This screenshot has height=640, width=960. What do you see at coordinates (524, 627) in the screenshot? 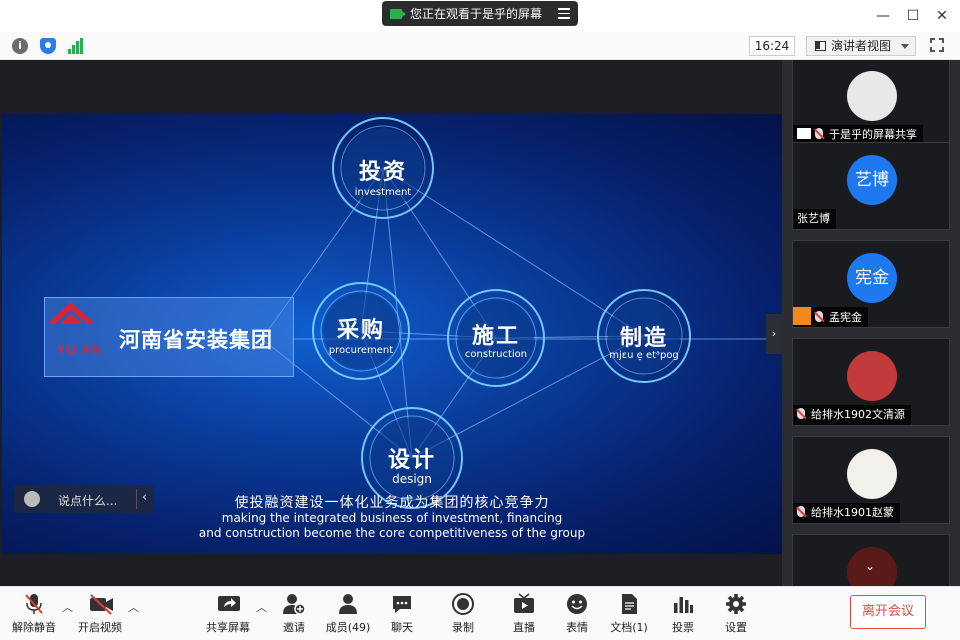
I see `live-label: 直播` at bounding box center [524, 627].